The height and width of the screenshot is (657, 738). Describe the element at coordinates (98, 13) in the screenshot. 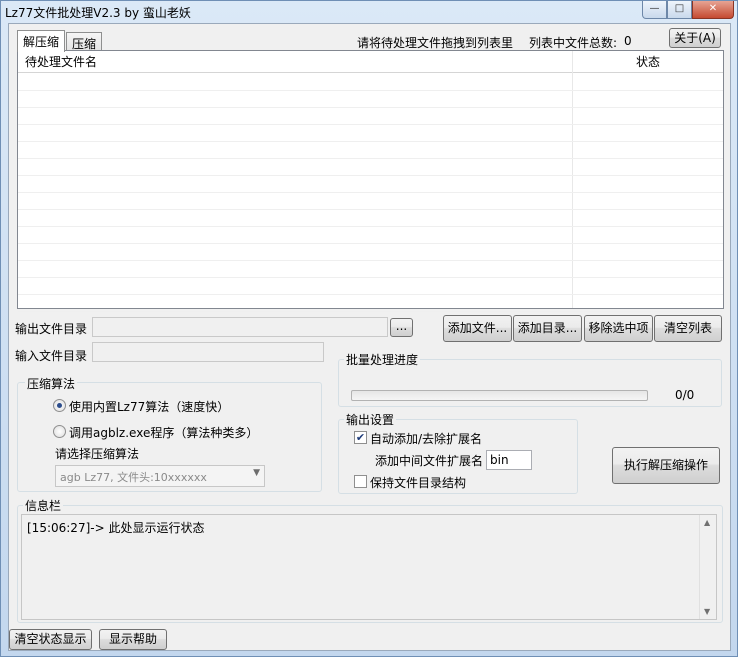

I see `window-title: Lz77文件批处理V2.3 by 蛮山老妖` at that location.